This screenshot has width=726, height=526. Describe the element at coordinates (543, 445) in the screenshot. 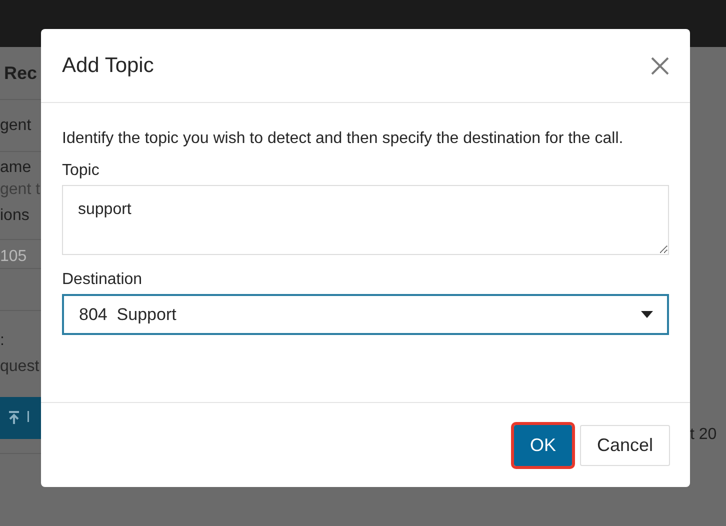

I see `ok-button: OK` at that location.